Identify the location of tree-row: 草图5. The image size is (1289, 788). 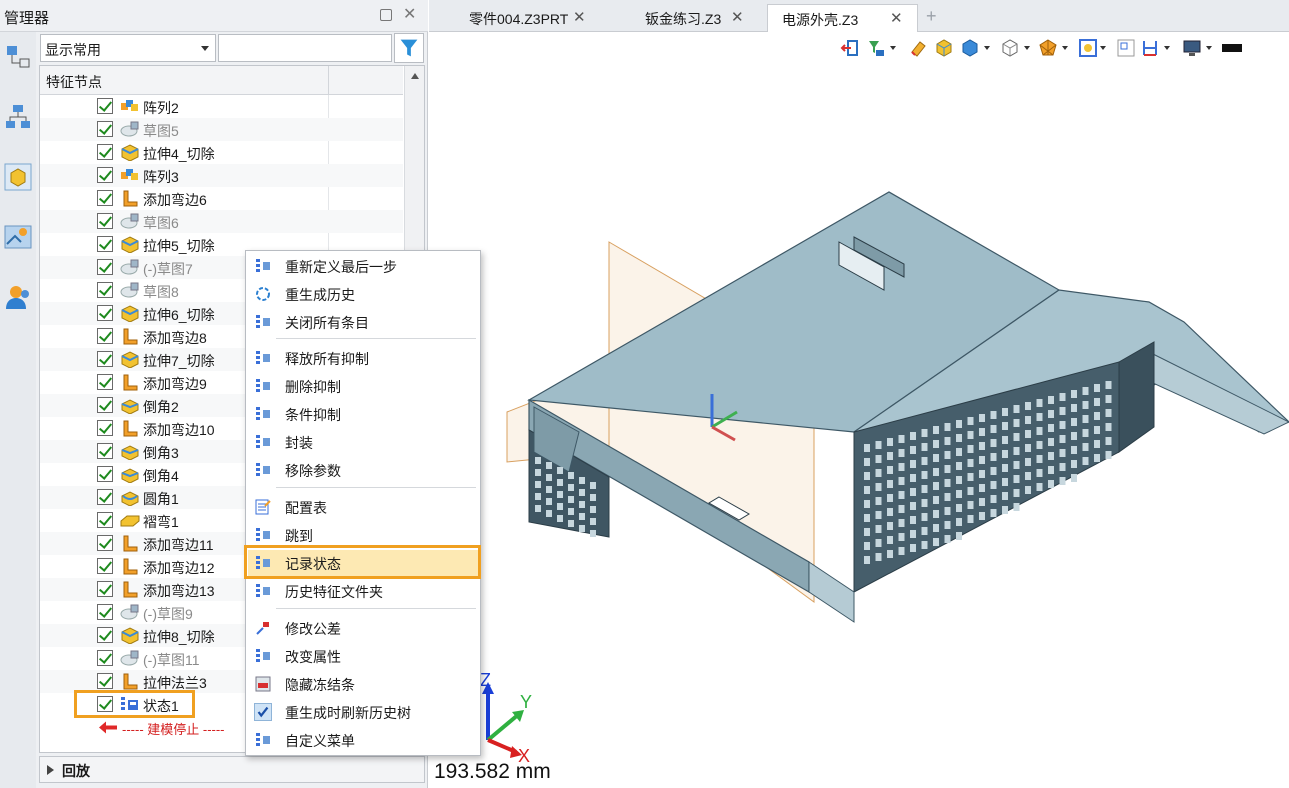
(221, 129).